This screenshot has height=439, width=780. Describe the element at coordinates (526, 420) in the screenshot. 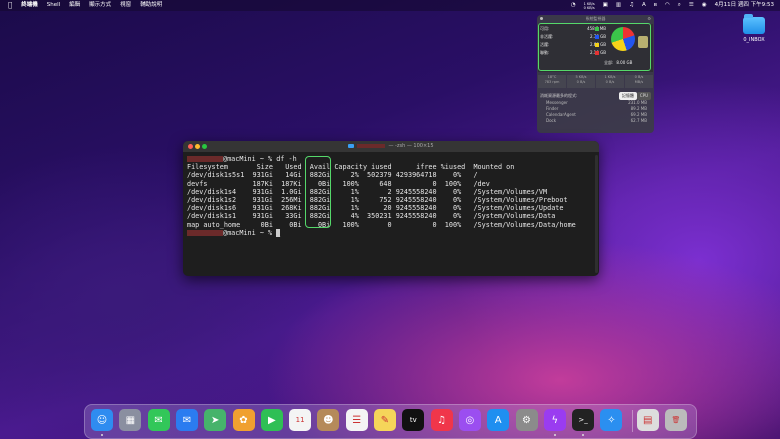

I see `system-preferences-icon: ⚙` at that location.